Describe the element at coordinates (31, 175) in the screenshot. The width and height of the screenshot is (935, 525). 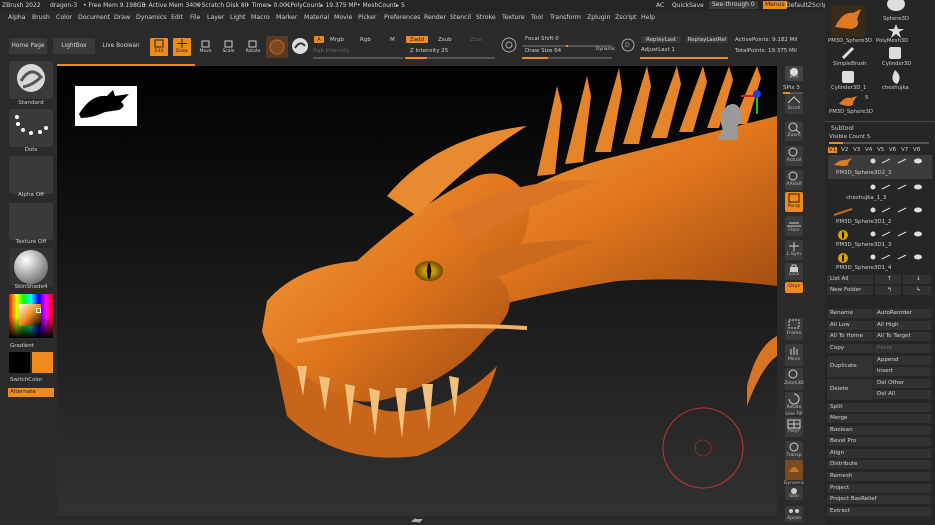
I see `alpha-button` at that location.